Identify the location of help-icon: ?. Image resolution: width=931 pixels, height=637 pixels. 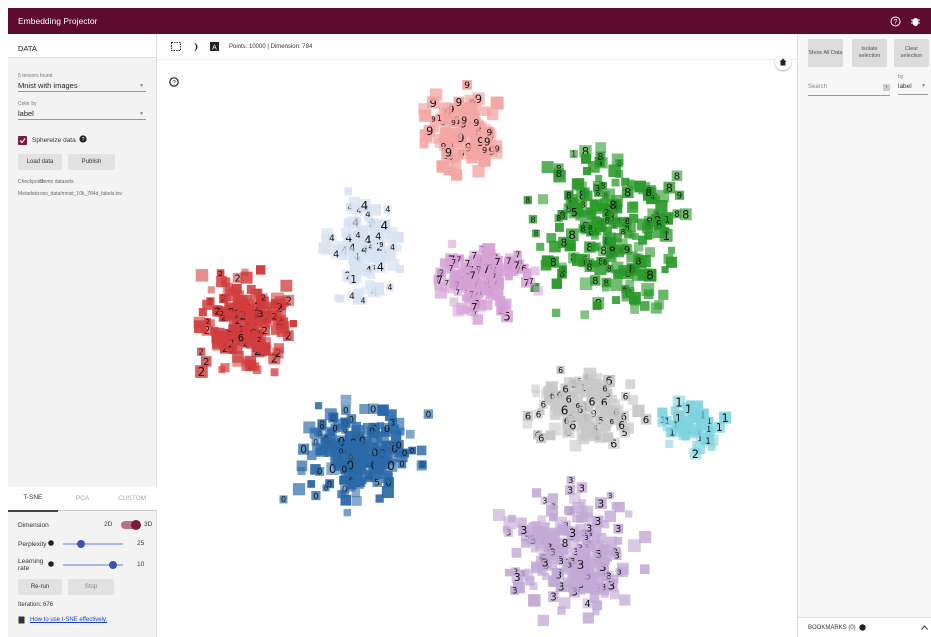
(83, 140).